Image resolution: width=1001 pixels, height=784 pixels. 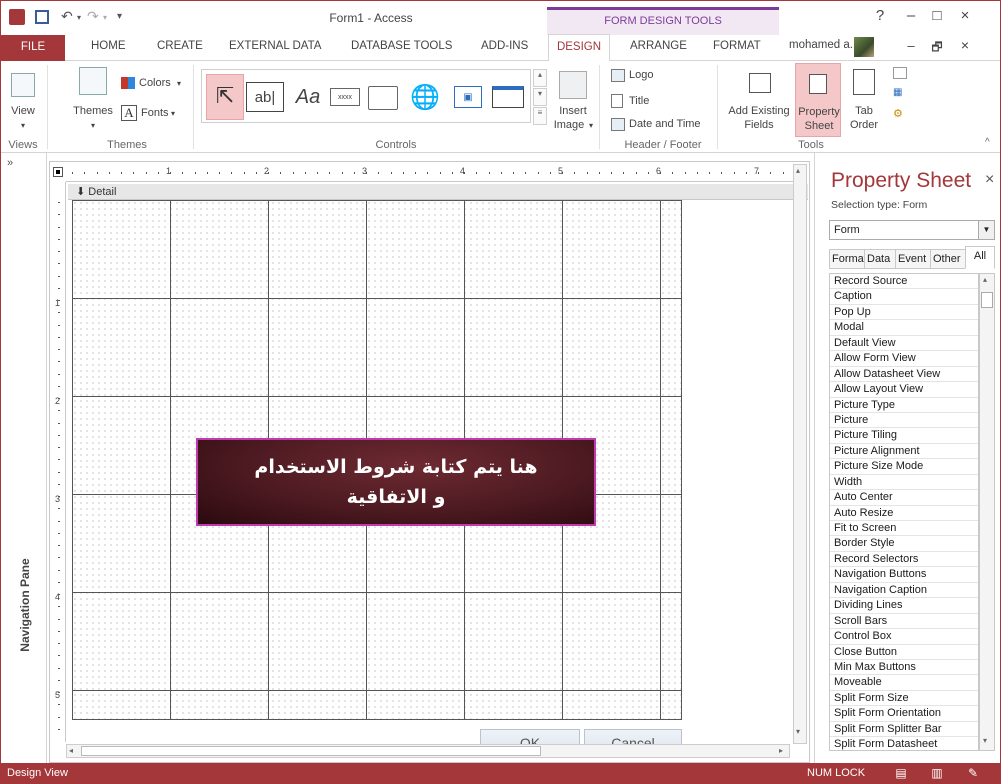 I want to click on property-sheet-button: Property Sheet, so click(x=818, y=100).